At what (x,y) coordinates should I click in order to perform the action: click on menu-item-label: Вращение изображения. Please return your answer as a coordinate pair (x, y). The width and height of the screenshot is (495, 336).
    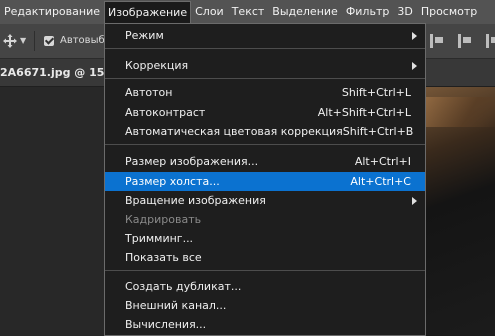
    Looking at the image, I should click on (195, 200).